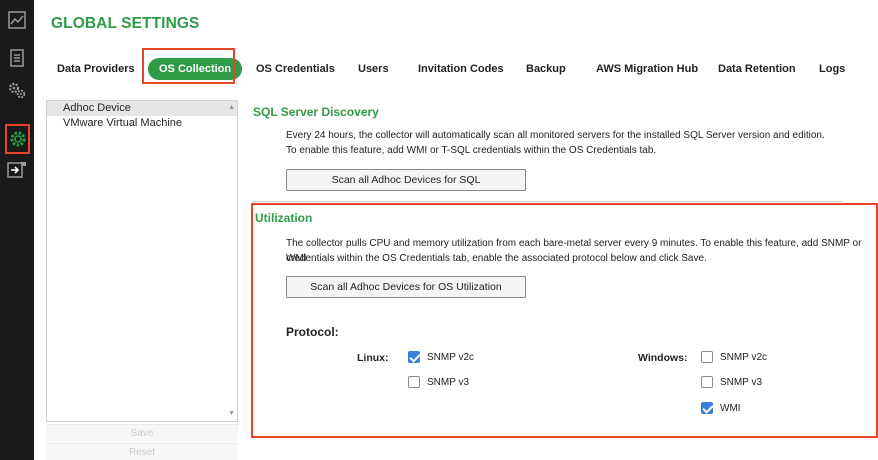 This screenshot has height=460, width=878. Describe the element at coordinates (17, 58) in the screenshot. I see `document-icon` at that location.